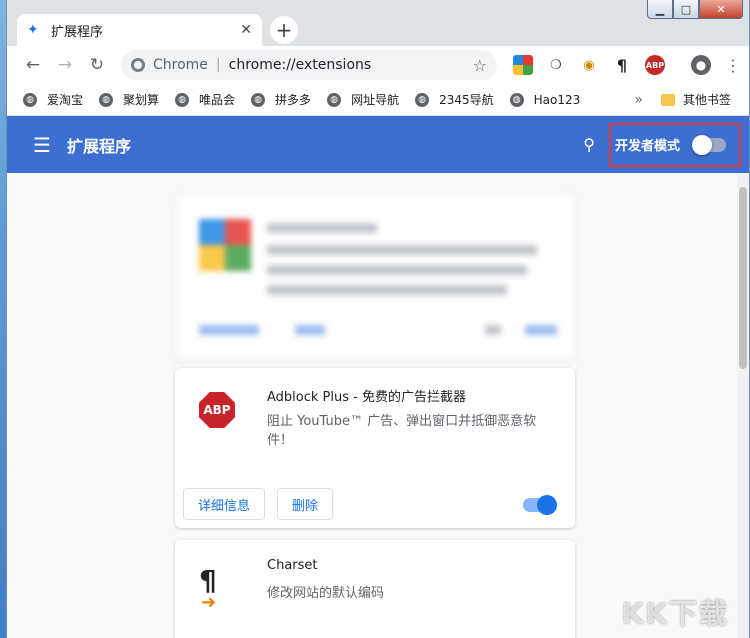 This screenshot has width=750, height=638. What do you see at coordinates (246, 30) in the screenshot?
I see `tab-close-icon: ✕` at bounding box center [246, 30].